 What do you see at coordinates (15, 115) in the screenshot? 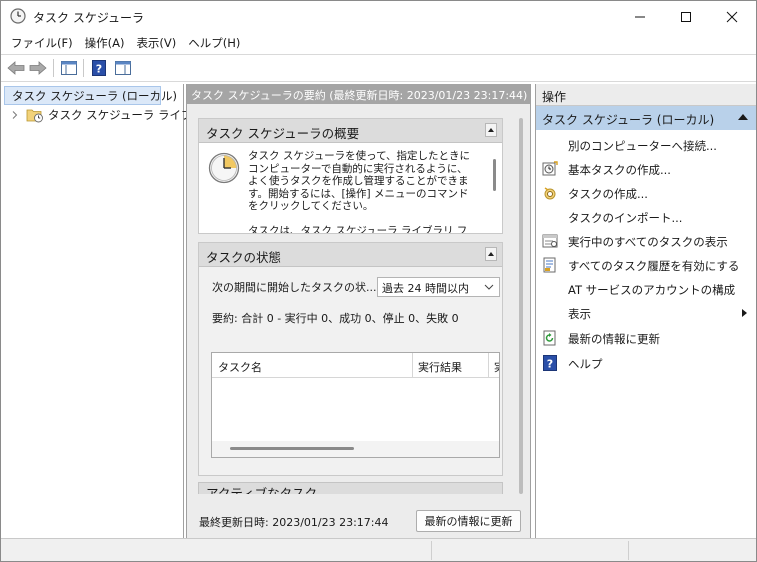
I see `chevron-right-icon` at bounding box center [15, 115].